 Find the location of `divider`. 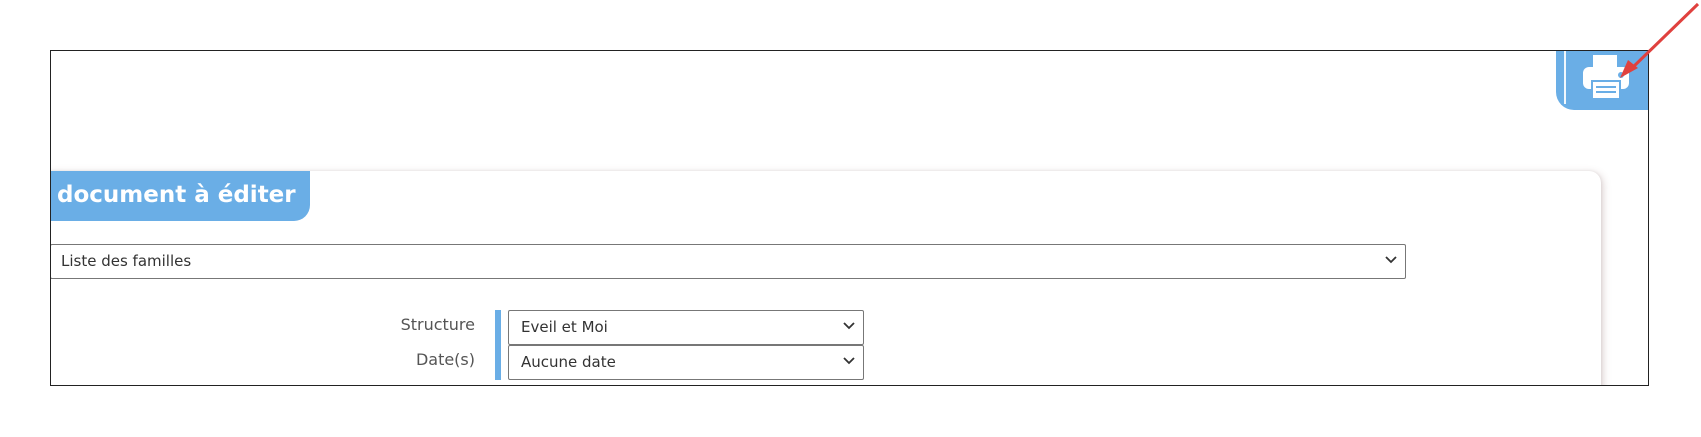

divider is located at coordinates (1565, 77).